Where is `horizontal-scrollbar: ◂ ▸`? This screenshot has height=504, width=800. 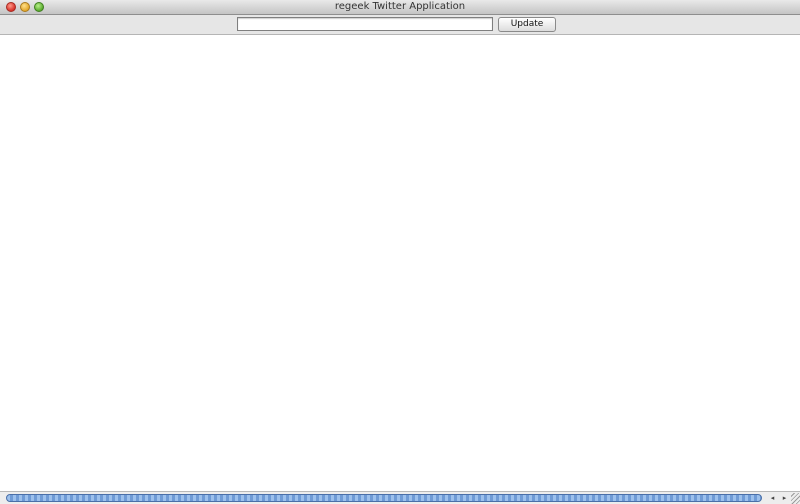 horizontal-scrollbar: ◂ ▸ is located at coordinates (400, 497).